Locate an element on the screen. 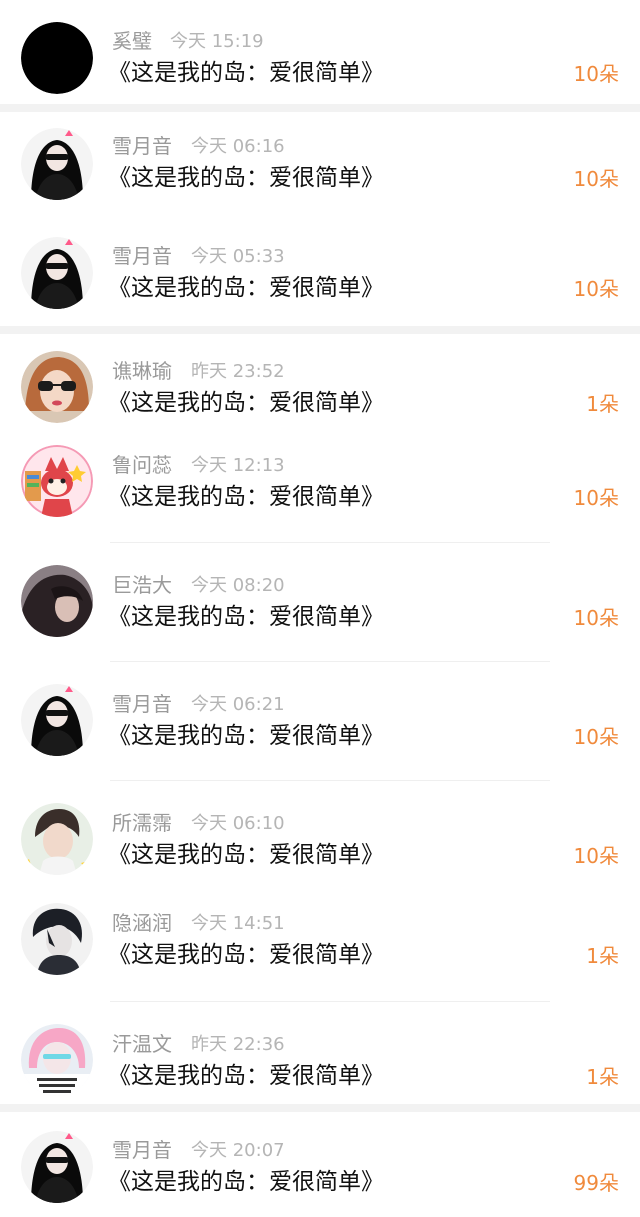 This screenshot has height=1217, width=640. list-item: 隐涵润 今天 14:51 《这是我的岛：爱很简单》 1朵 is located at coordinates (320, 941).